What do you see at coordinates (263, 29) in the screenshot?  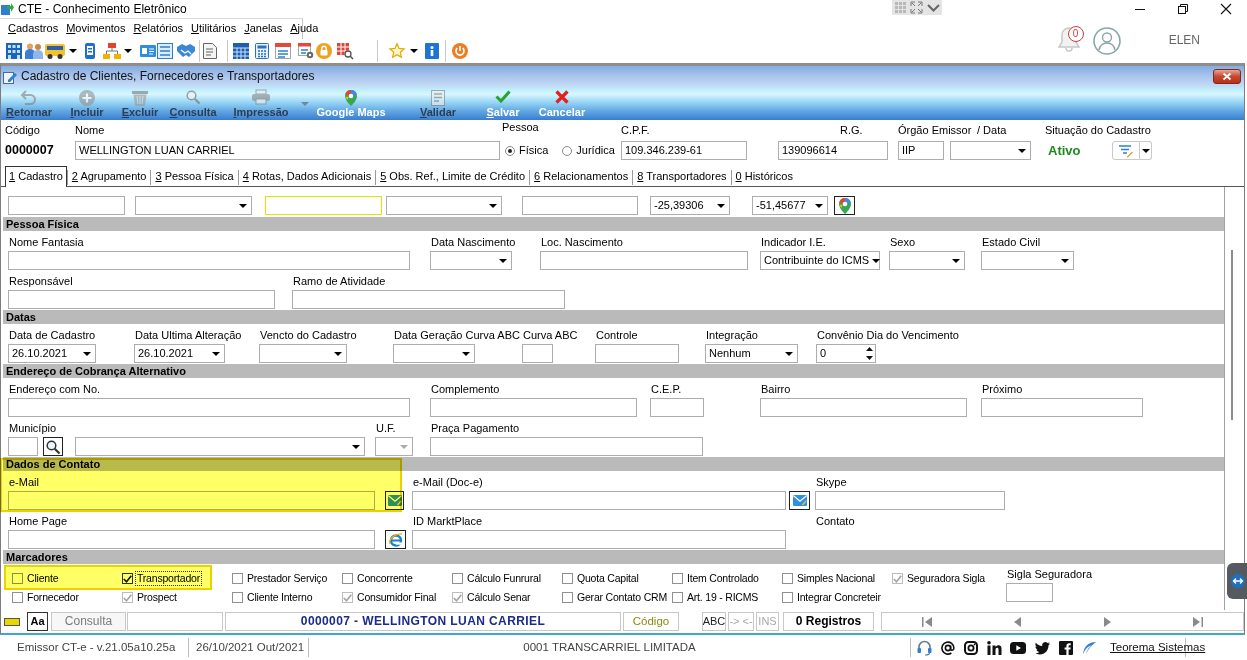 I see `menu-item: Janelas` at bounding box center [263, 29].